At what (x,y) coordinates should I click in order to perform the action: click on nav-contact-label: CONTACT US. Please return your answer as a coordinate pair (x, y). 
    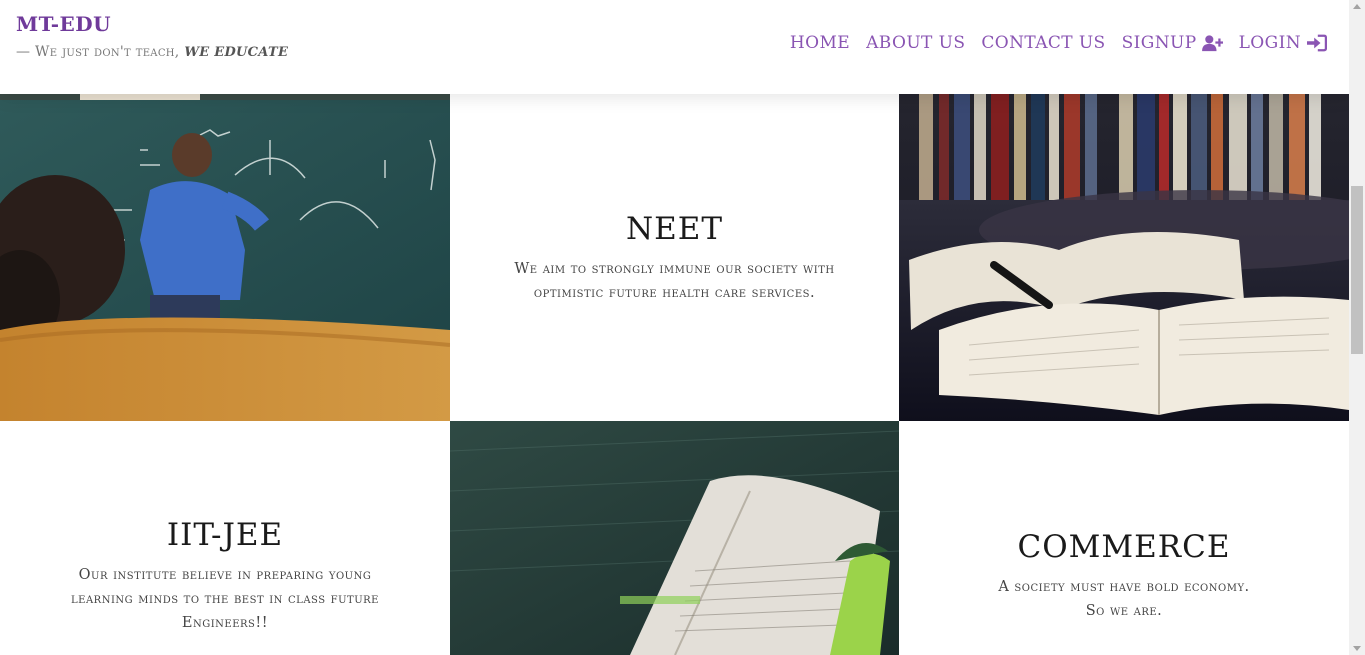
    Looking at the image, I should click on (1043, 43).